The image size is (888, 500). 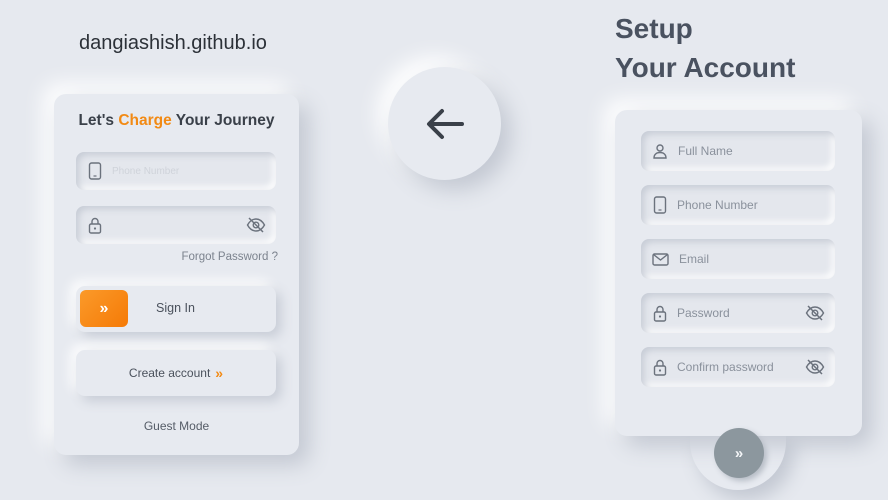 What do you see at coordinates (98, 120) in the screenshot?
I see `title-prefix: Let's` at bounding box center [98, 120].